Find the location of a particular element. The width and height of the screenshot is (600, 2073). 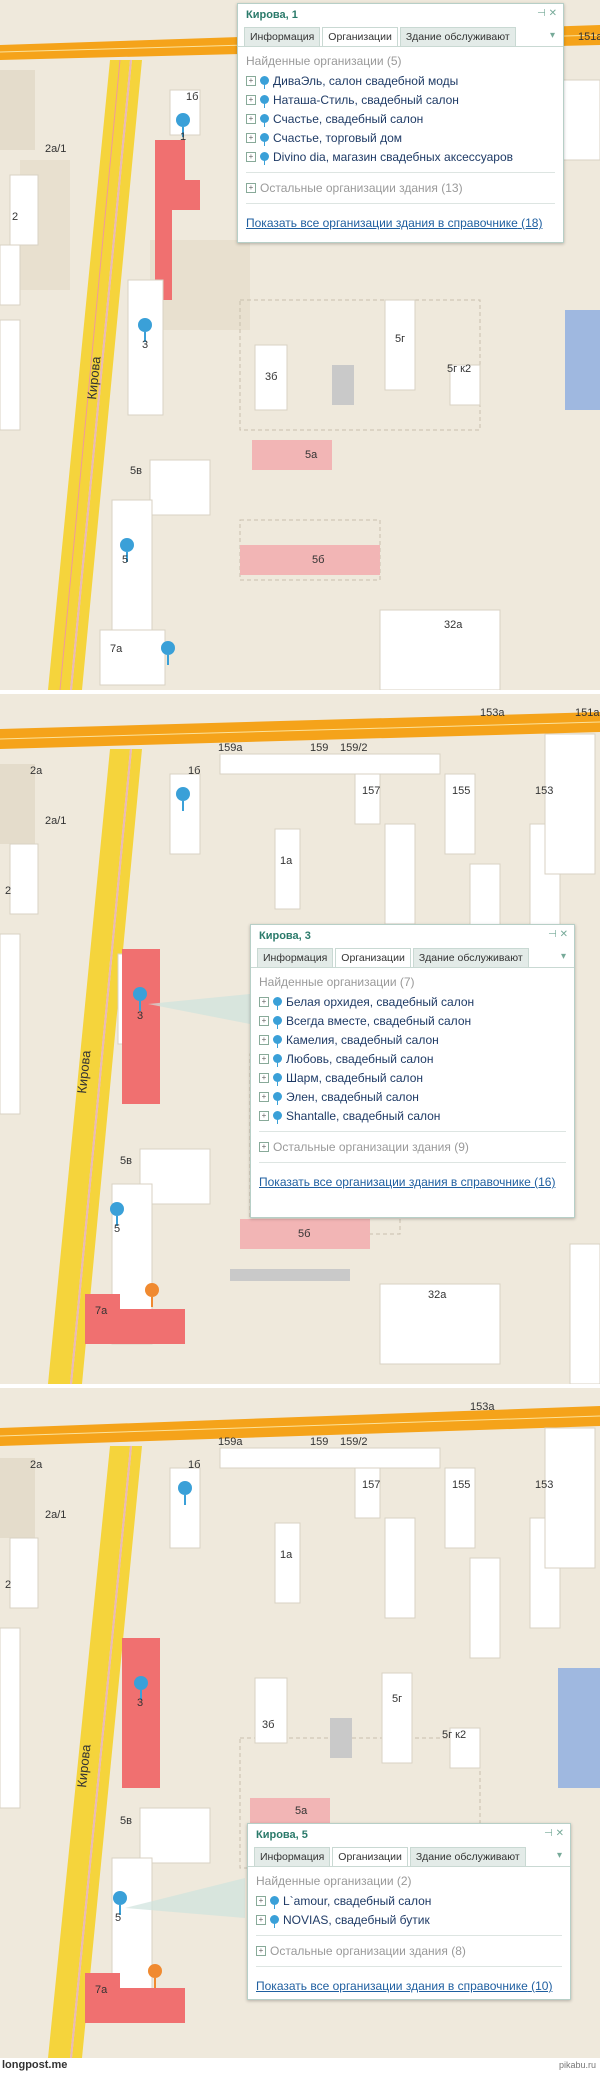

org-item: + Счастье, торговый дом is located at coordinates (400, 137).